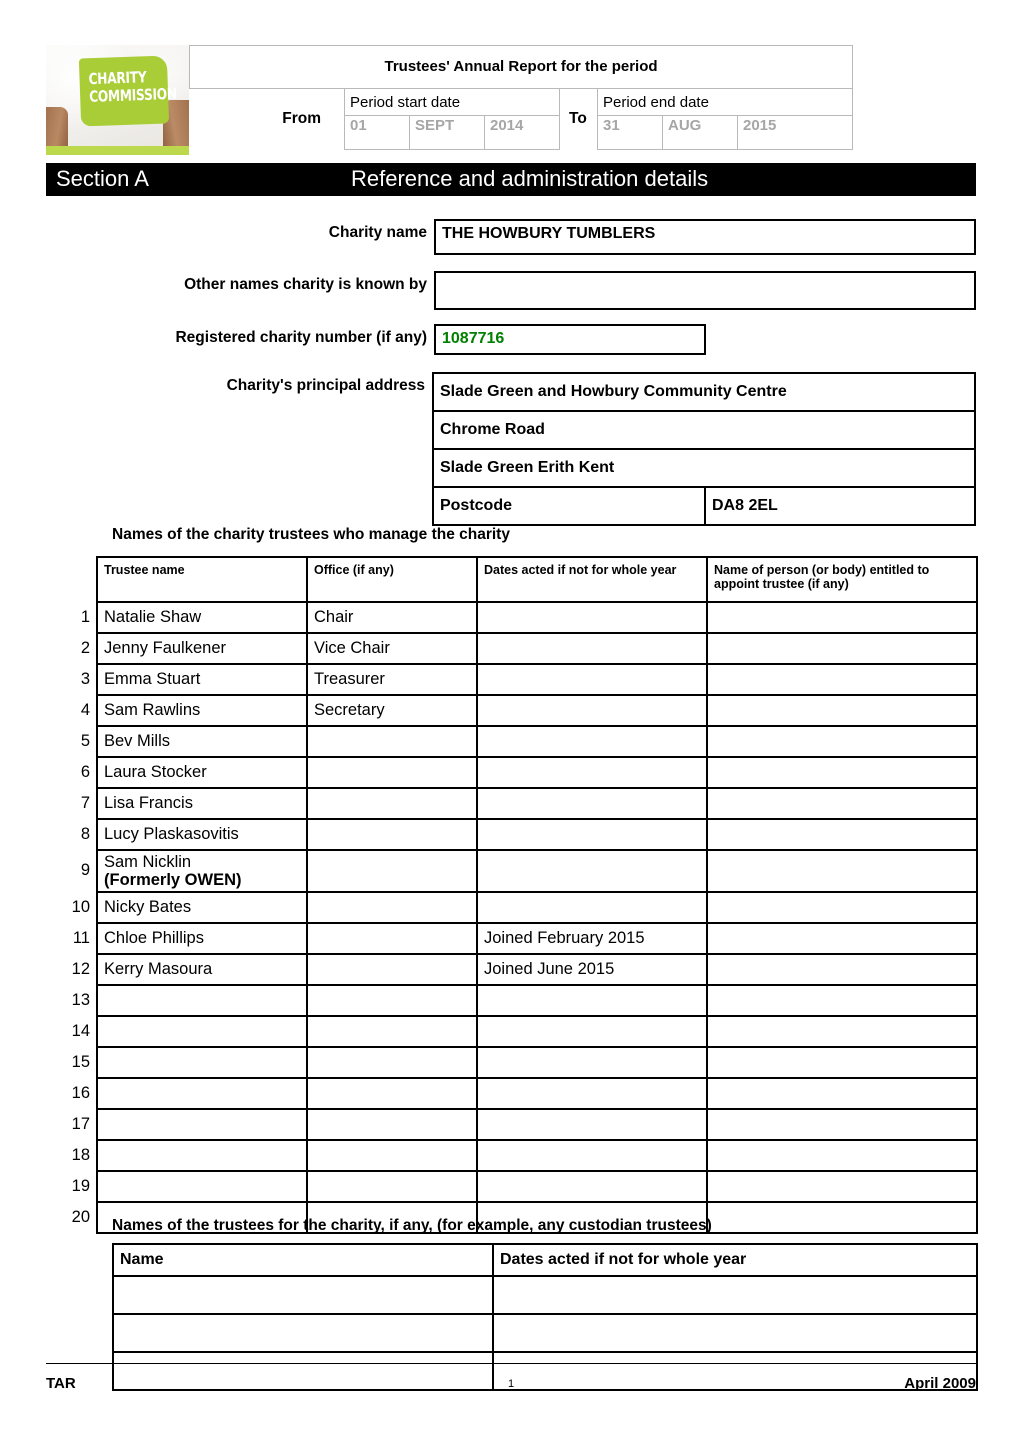 The width and height of the screenshot is (1020, 1443). Describe the element at coordinates (202, 679) in the screenshot. I see `cell-trustee-name: Emma Stuart` at that location.